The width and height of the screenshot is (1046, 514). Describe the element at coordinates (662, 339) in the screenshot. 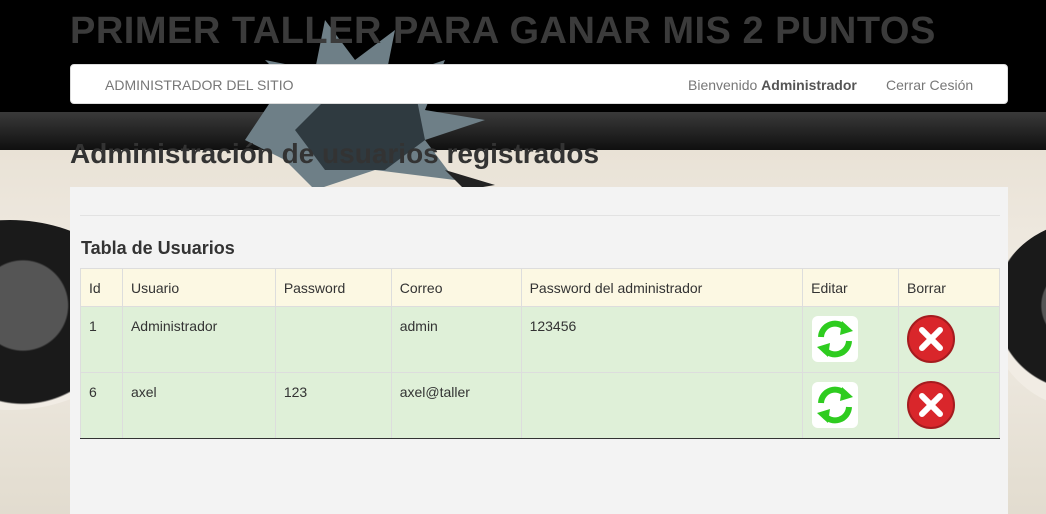

I see `cell-admin-password: 123456` at that location.